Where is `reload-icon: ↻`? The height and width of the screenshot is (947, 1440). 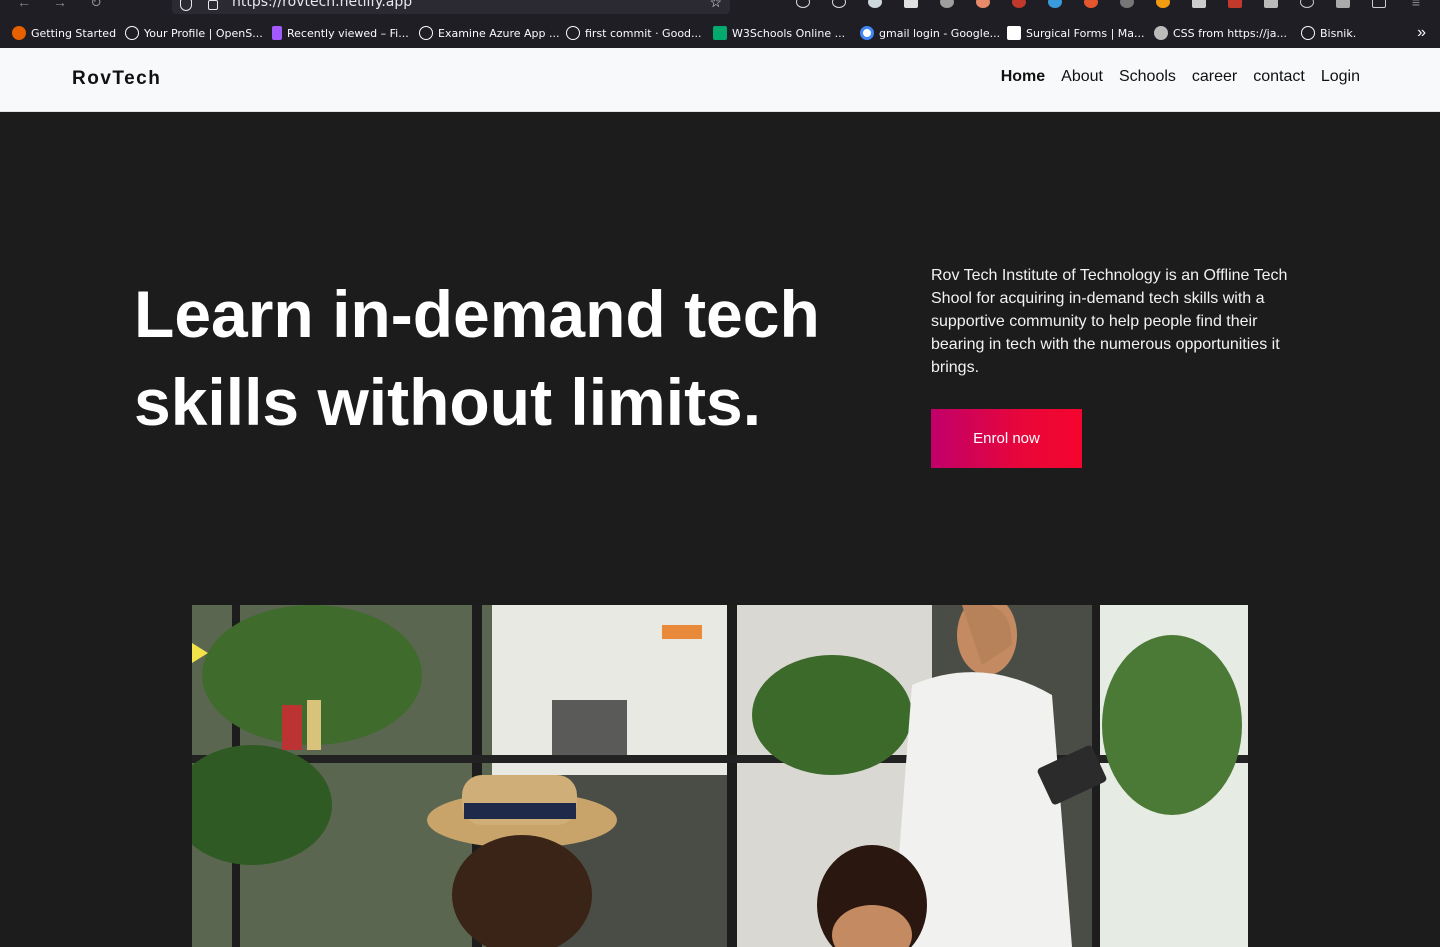
reload-icon: ↻ is located at coordinates (96, 5).